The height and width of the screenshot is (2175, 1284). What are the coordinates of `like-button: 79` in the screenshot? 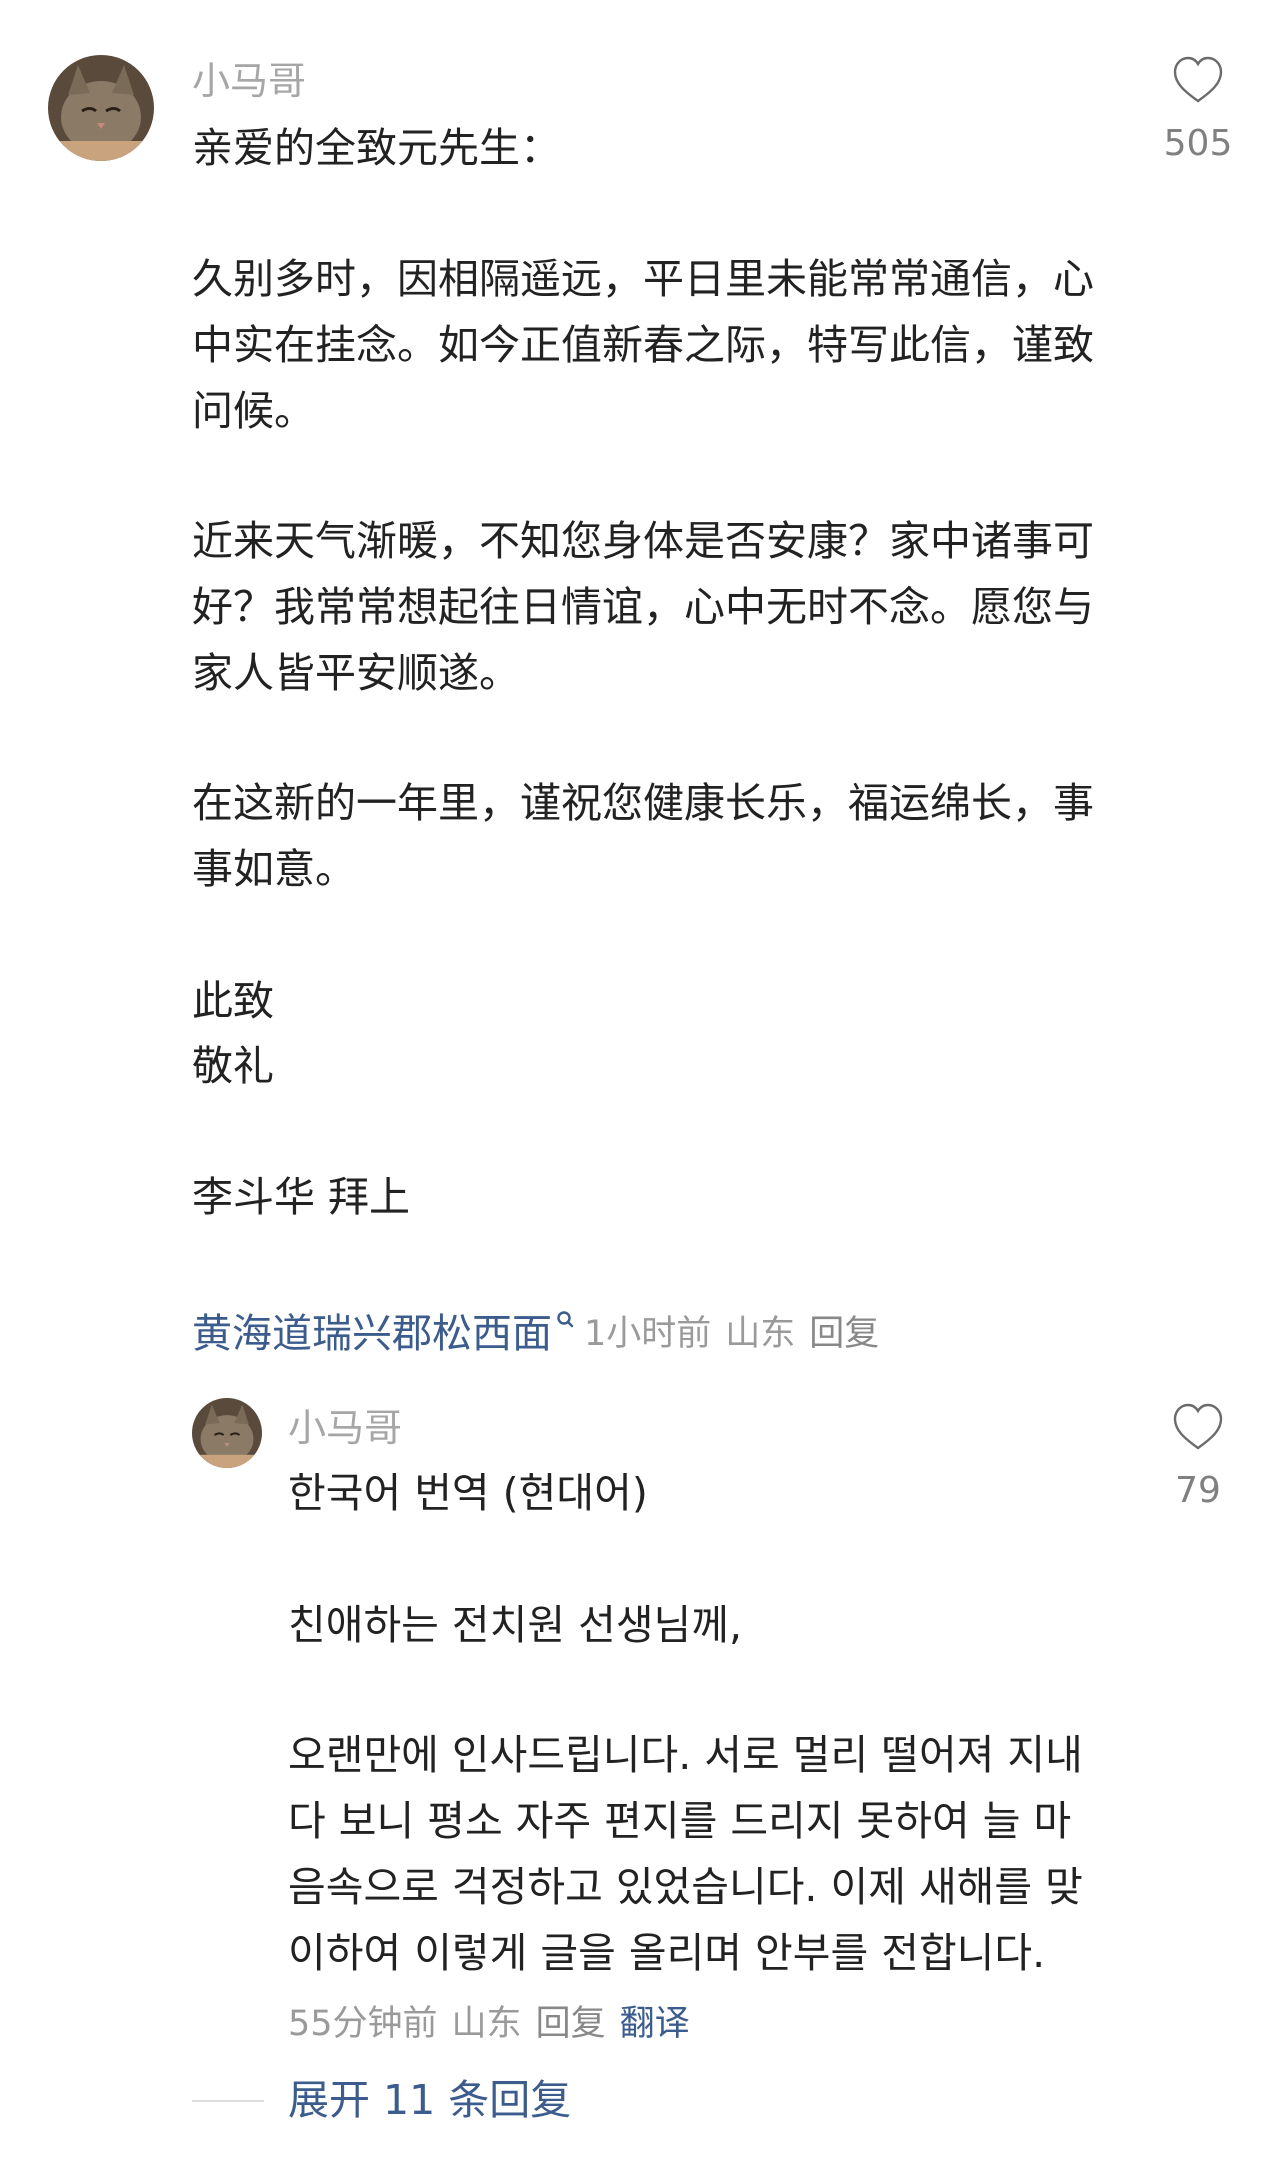 It's located at (1198, 1462).